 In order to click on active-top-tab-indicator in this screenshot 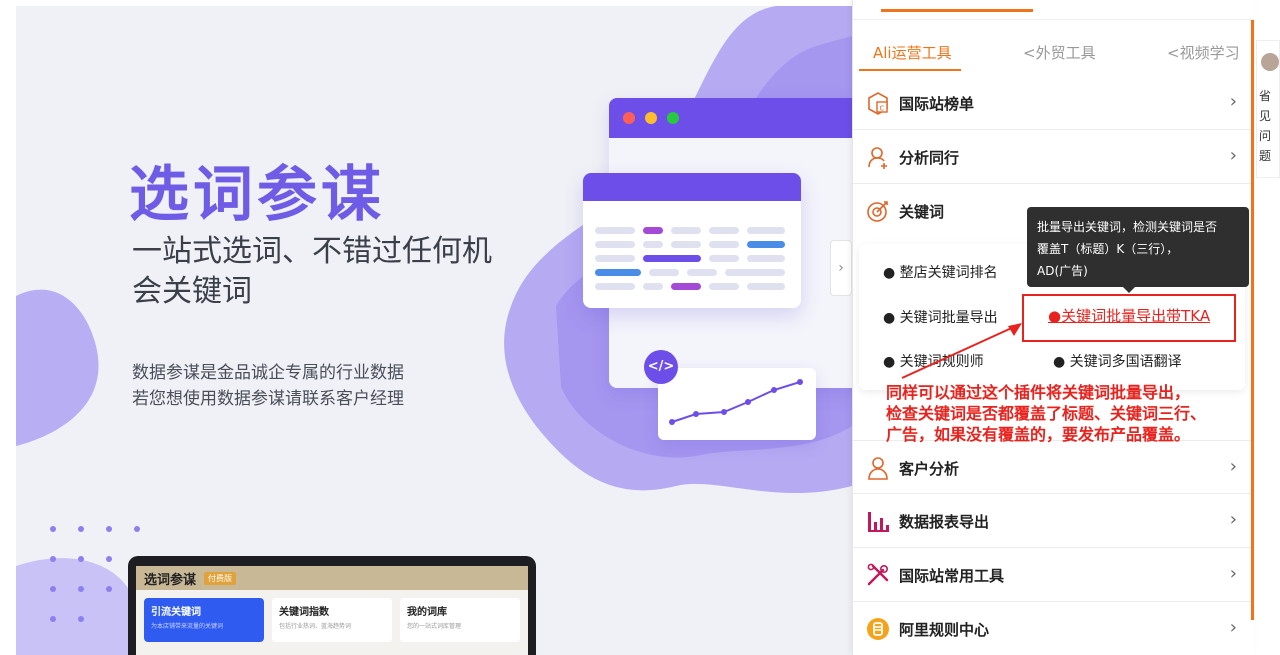, I will do `click(957, 10)`.